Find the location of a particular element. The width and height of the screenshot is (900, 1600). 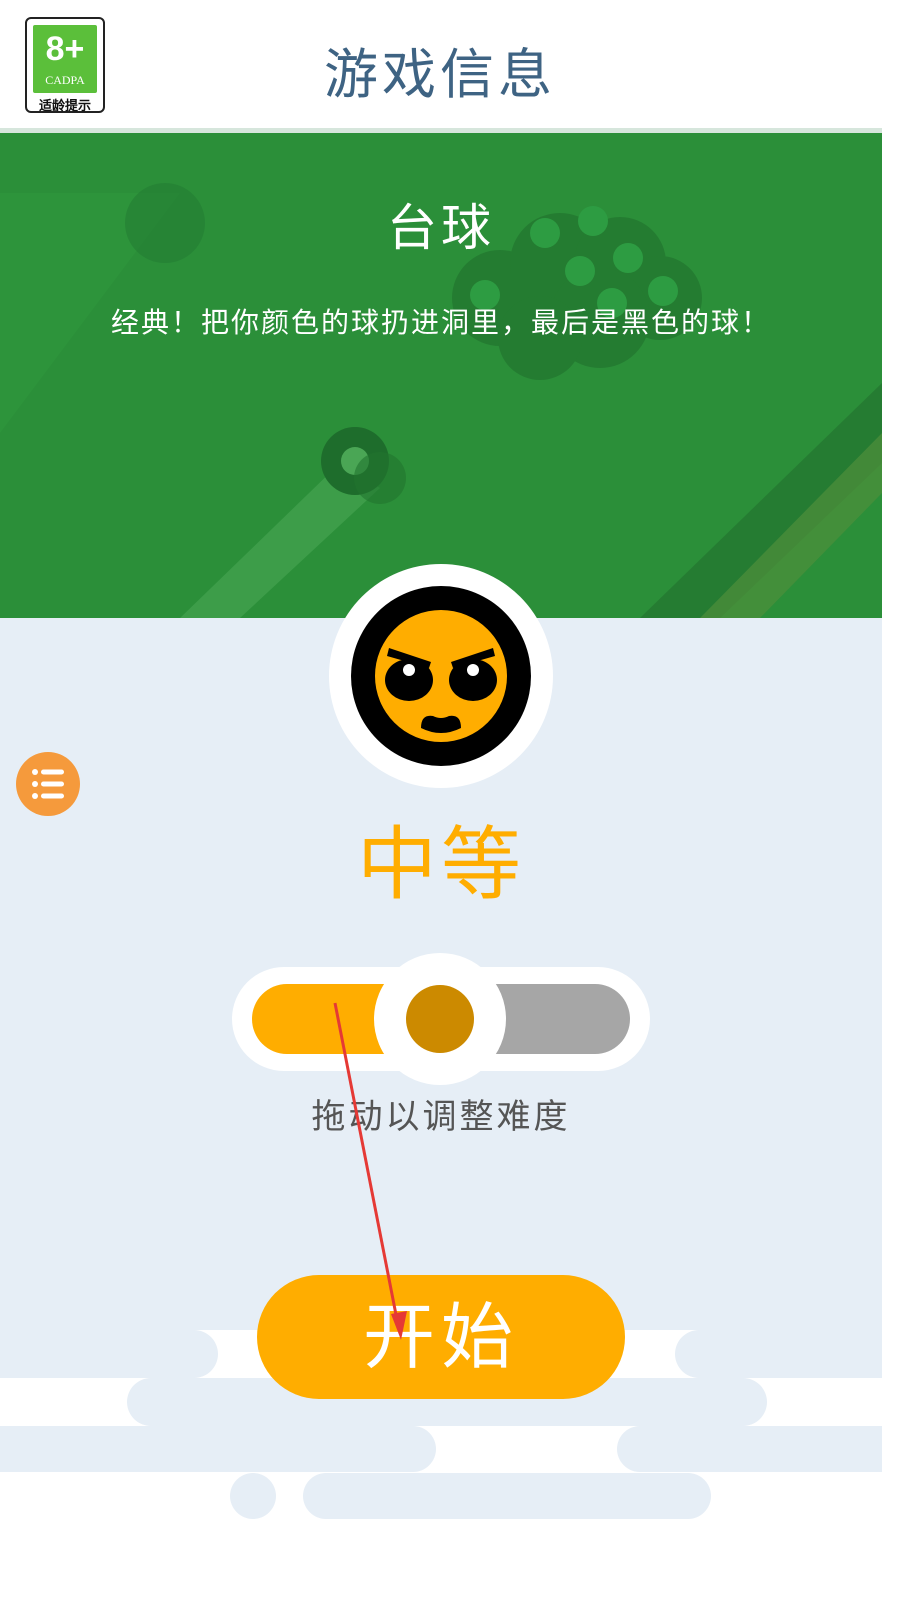

slider-thumb-knob is located at coordinates (440, 1019).